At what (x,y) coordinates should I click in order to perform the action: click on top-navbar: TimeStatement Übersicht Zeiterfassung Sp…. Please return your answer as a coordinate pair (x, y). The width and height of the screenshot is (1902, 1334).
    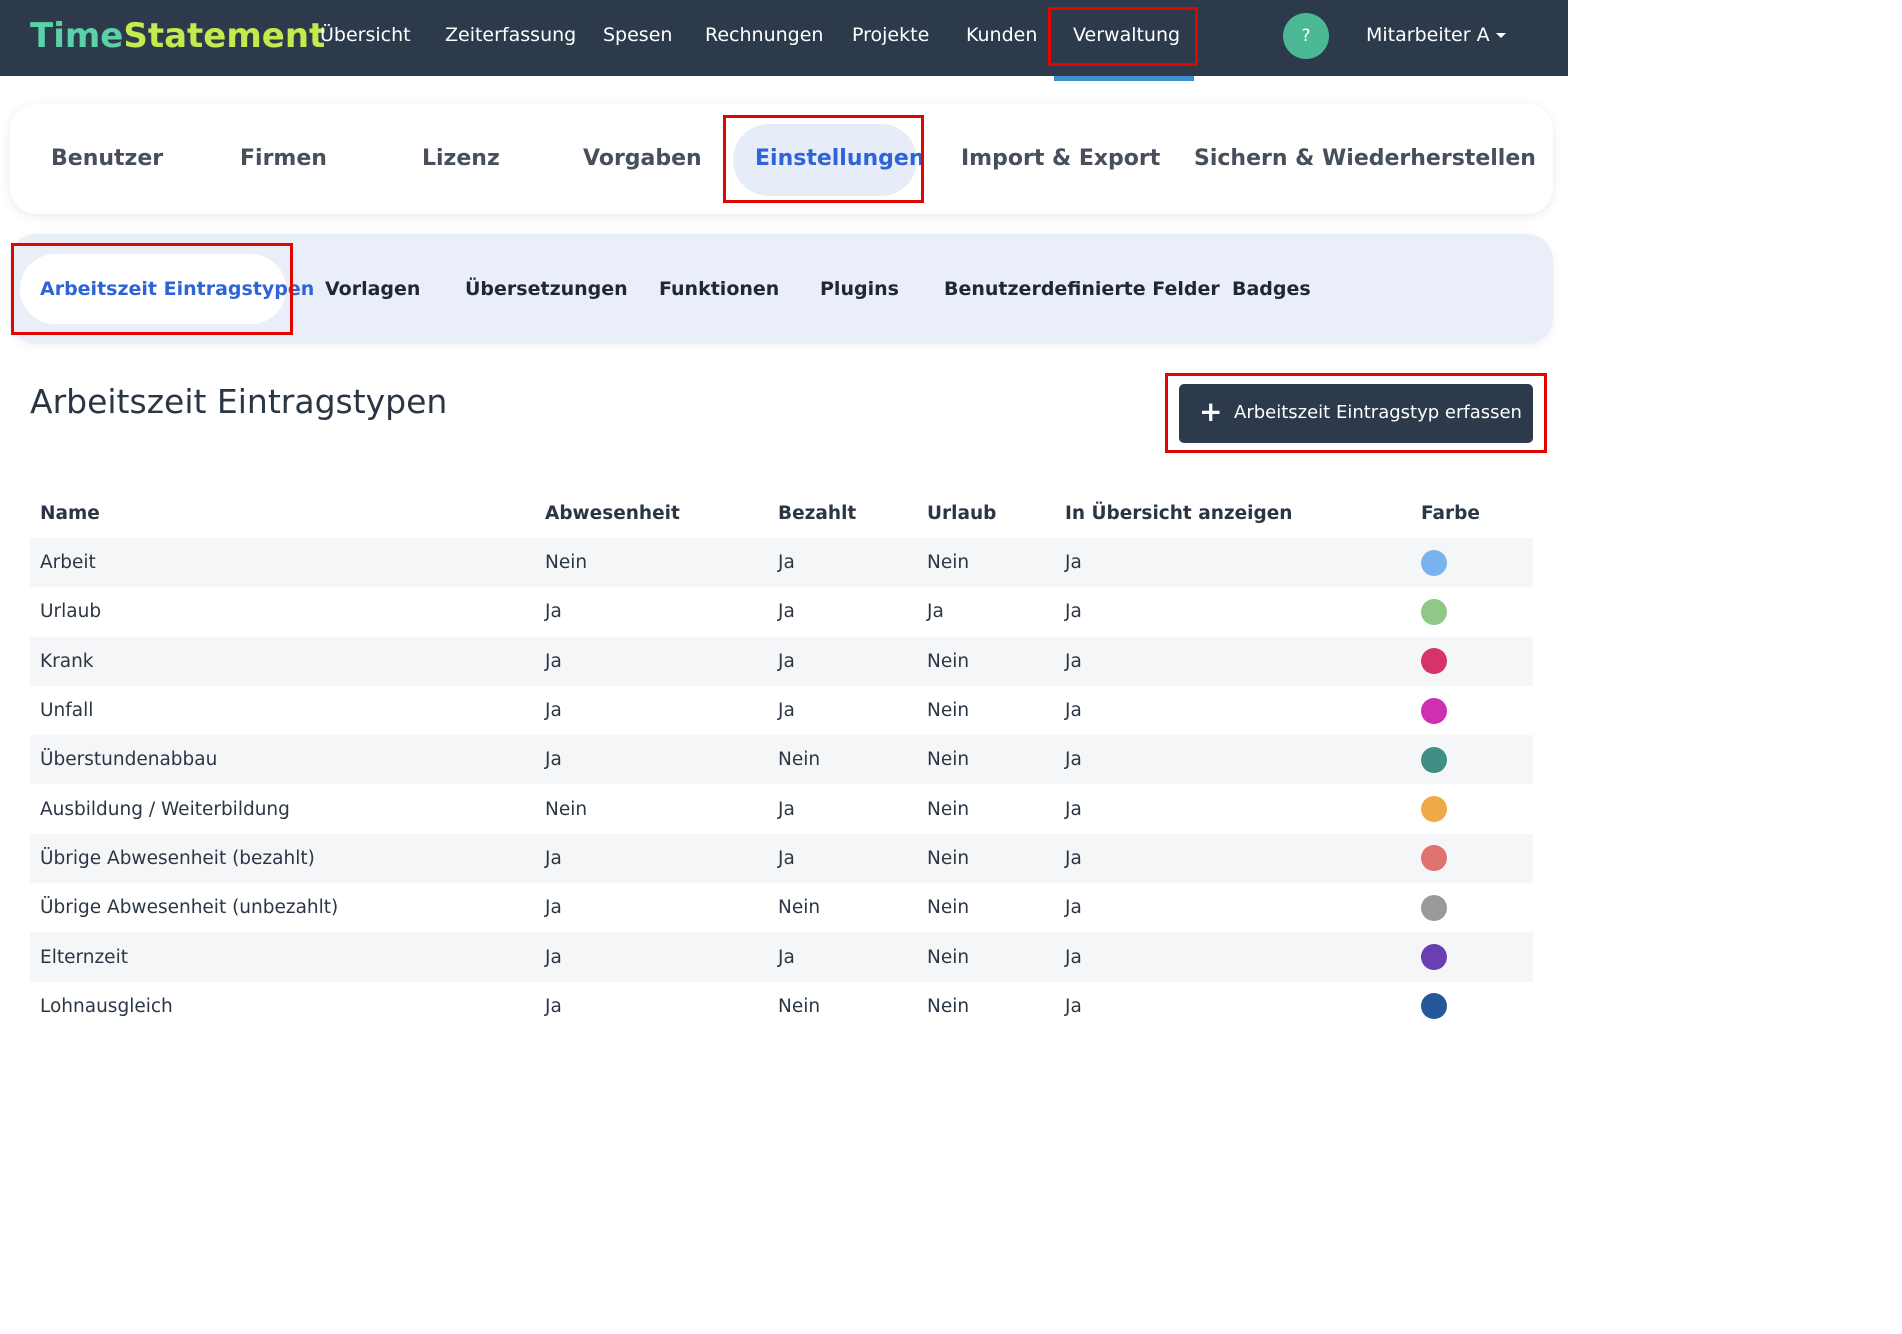
    Looking at the image, I should click on (784, 38).